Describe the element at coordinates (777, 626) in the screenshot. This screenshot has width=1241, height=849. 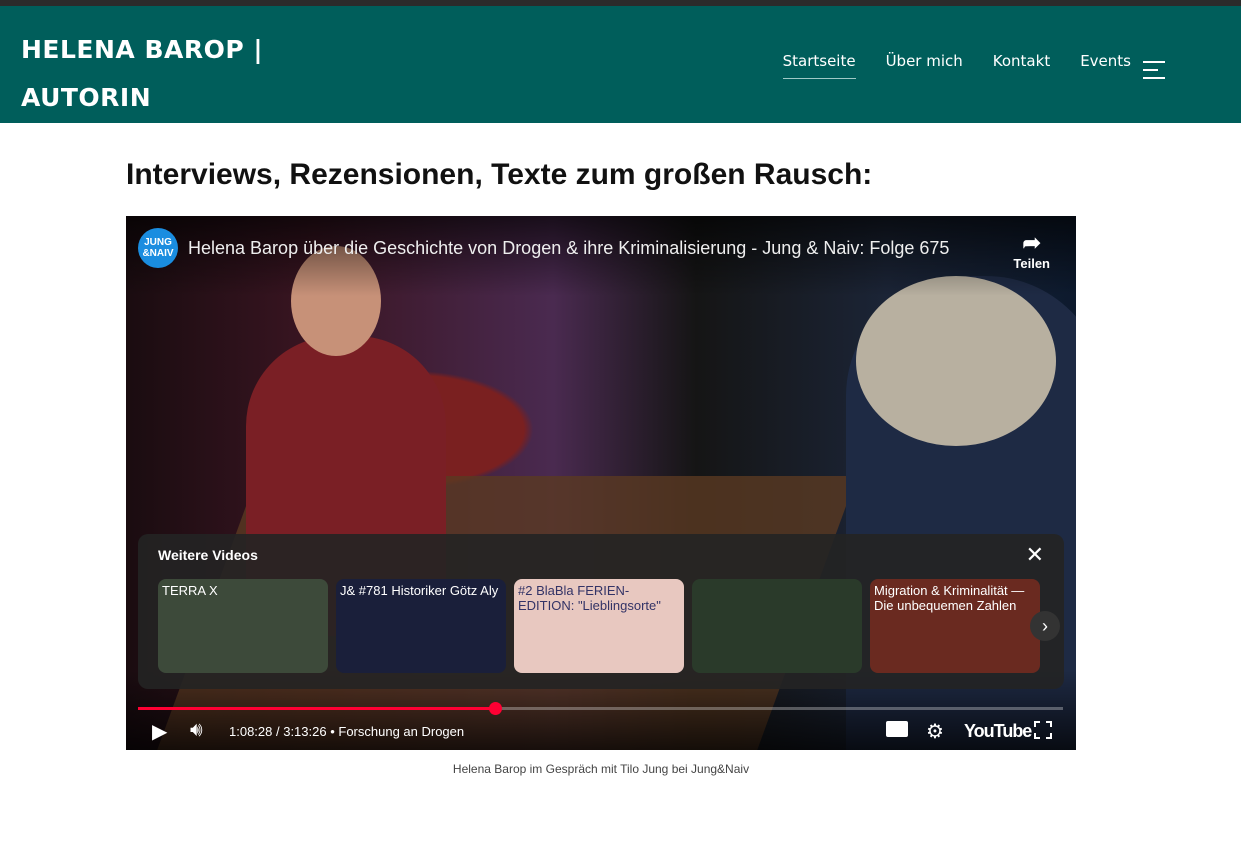
I see `video-thumbnail` at that location.